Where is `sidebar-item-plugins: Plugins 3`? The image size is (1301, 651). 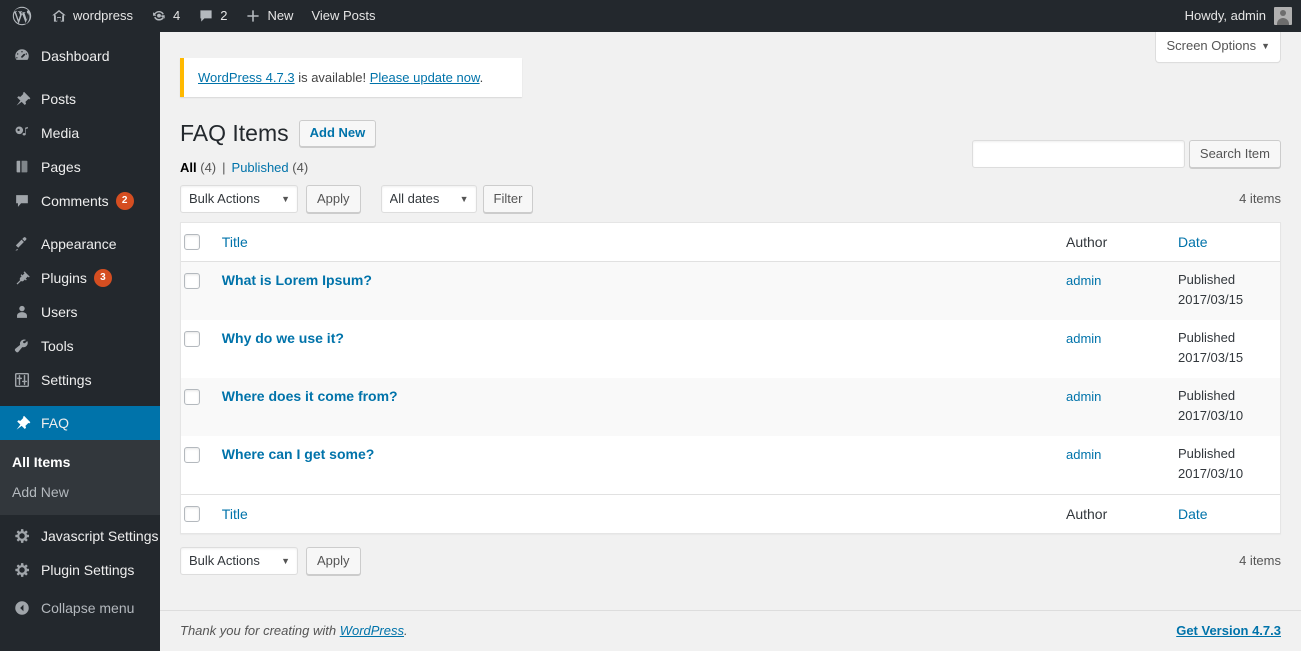 sidebar-item-plugins: Plugins 3 is located at coordinates (80, 278).